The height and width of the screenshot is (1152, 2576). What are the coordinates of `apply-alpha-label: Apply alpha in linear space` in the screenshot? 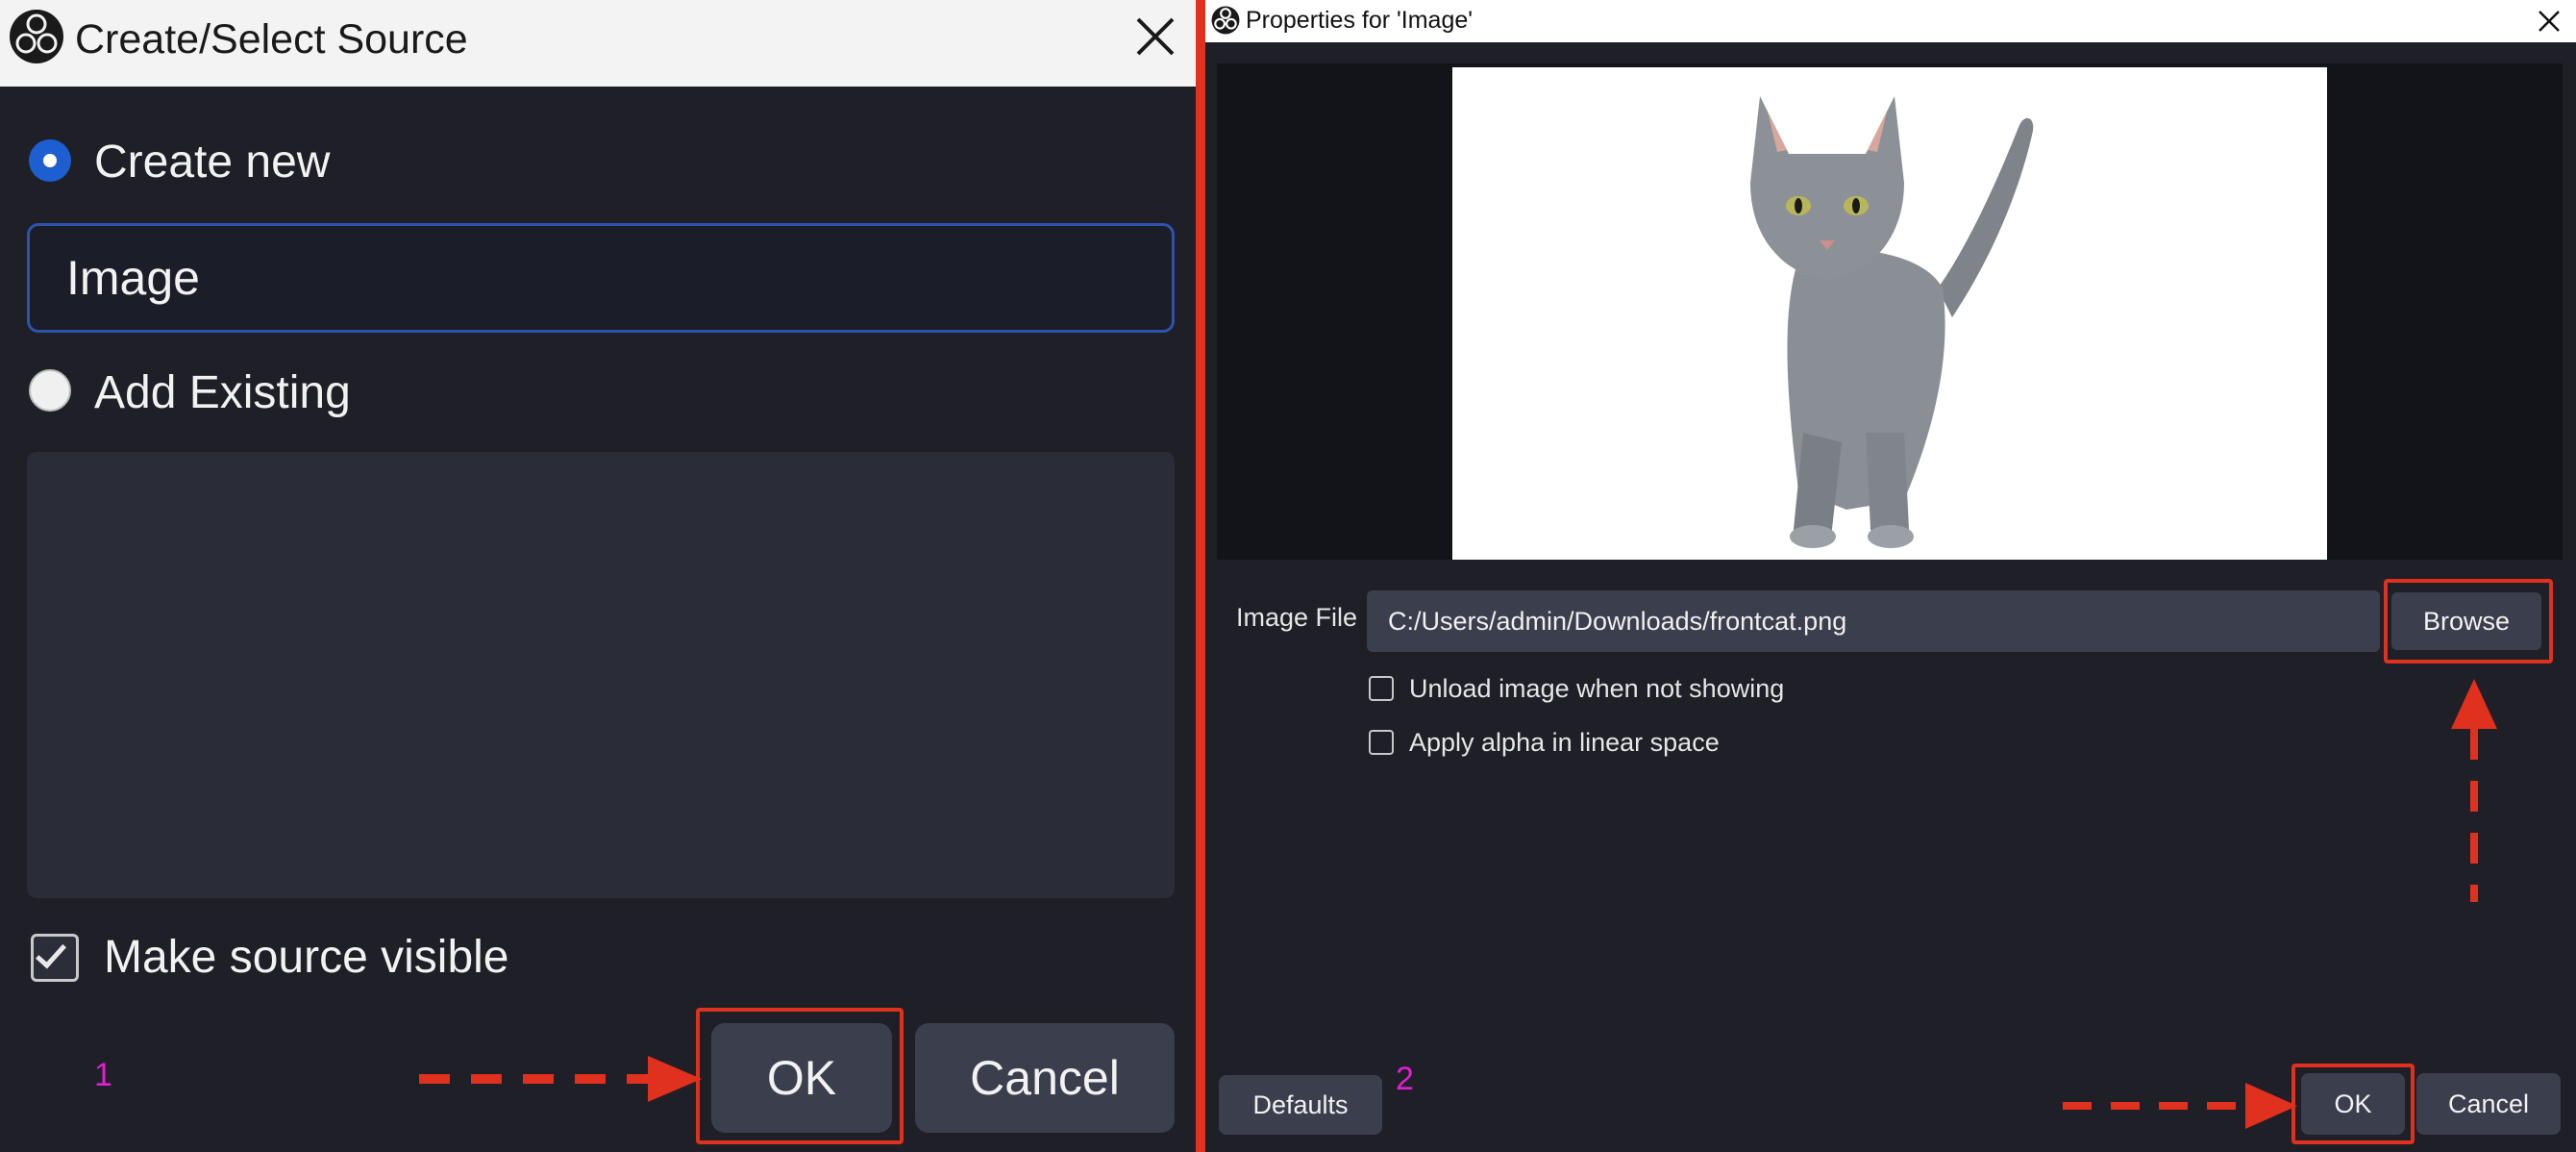 It's located at (1565, 742).